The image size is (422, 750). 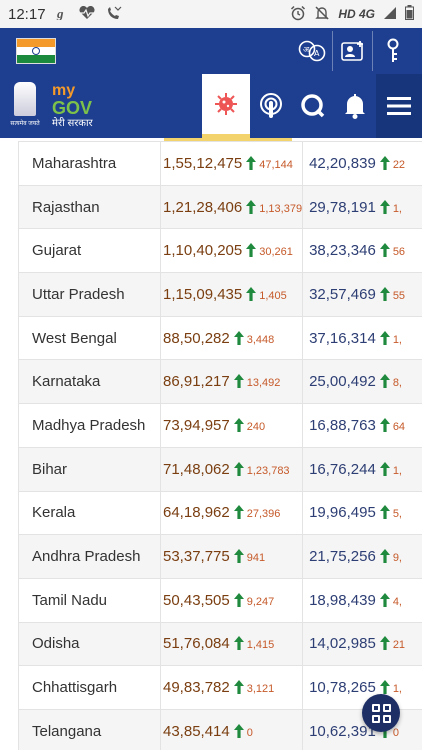 I want to click on grid-menu-button, so click(x=381, y=713).